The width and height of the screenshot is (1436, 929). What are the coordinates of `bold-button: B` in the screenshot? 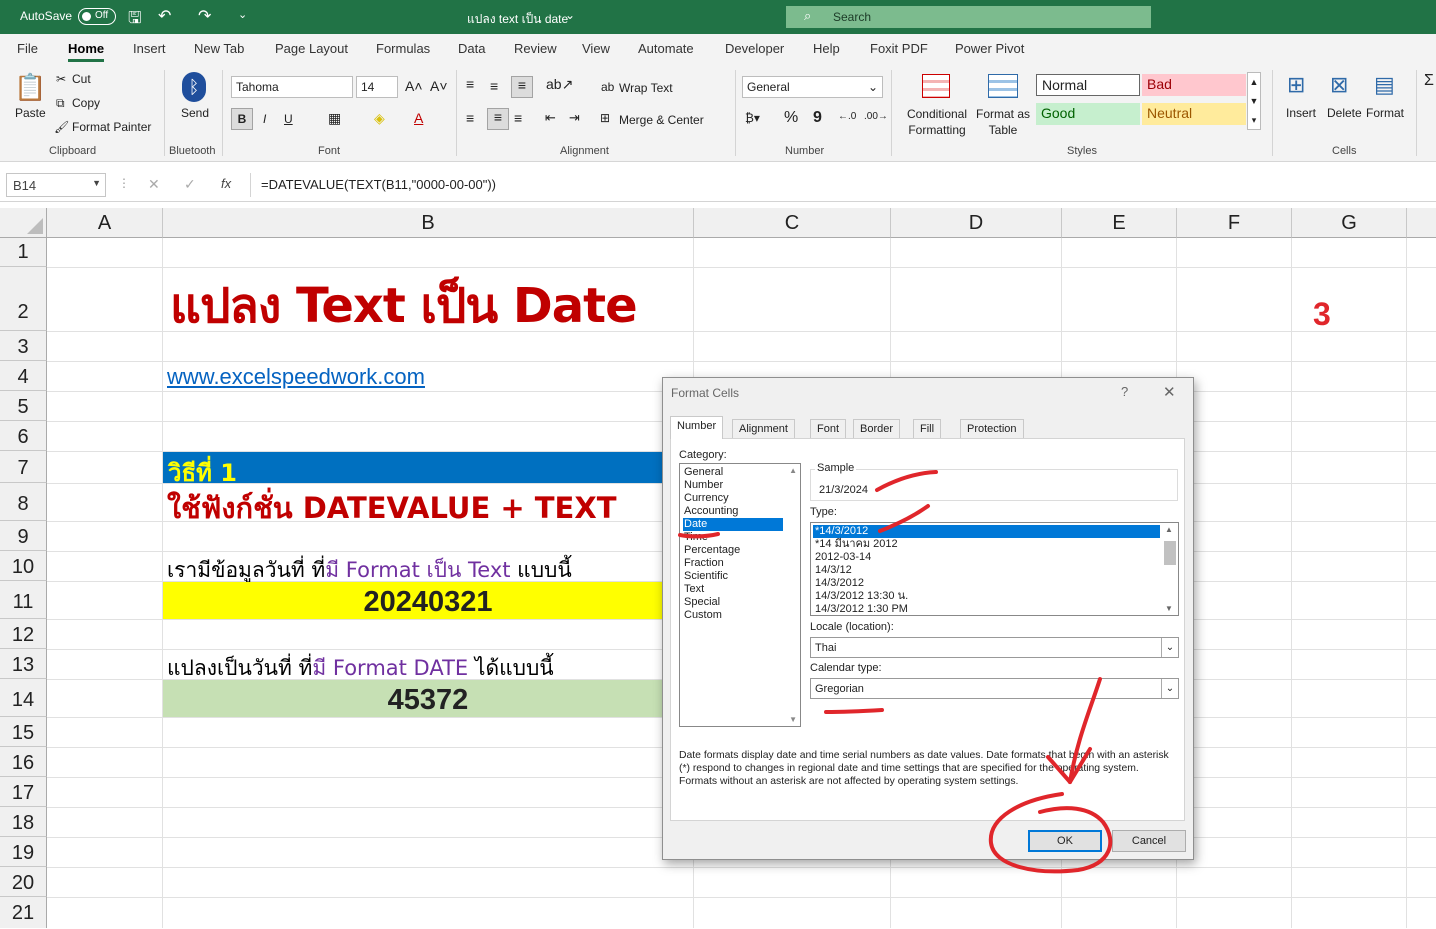 It's located at (242, 119).